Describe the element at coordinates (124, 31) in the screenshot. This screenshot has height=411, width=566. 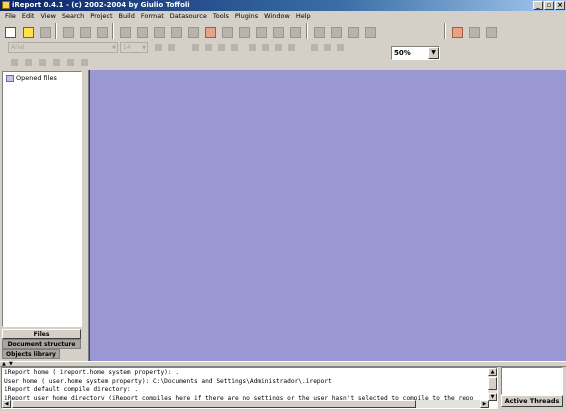
I see `pointer-tool-button` at that location.